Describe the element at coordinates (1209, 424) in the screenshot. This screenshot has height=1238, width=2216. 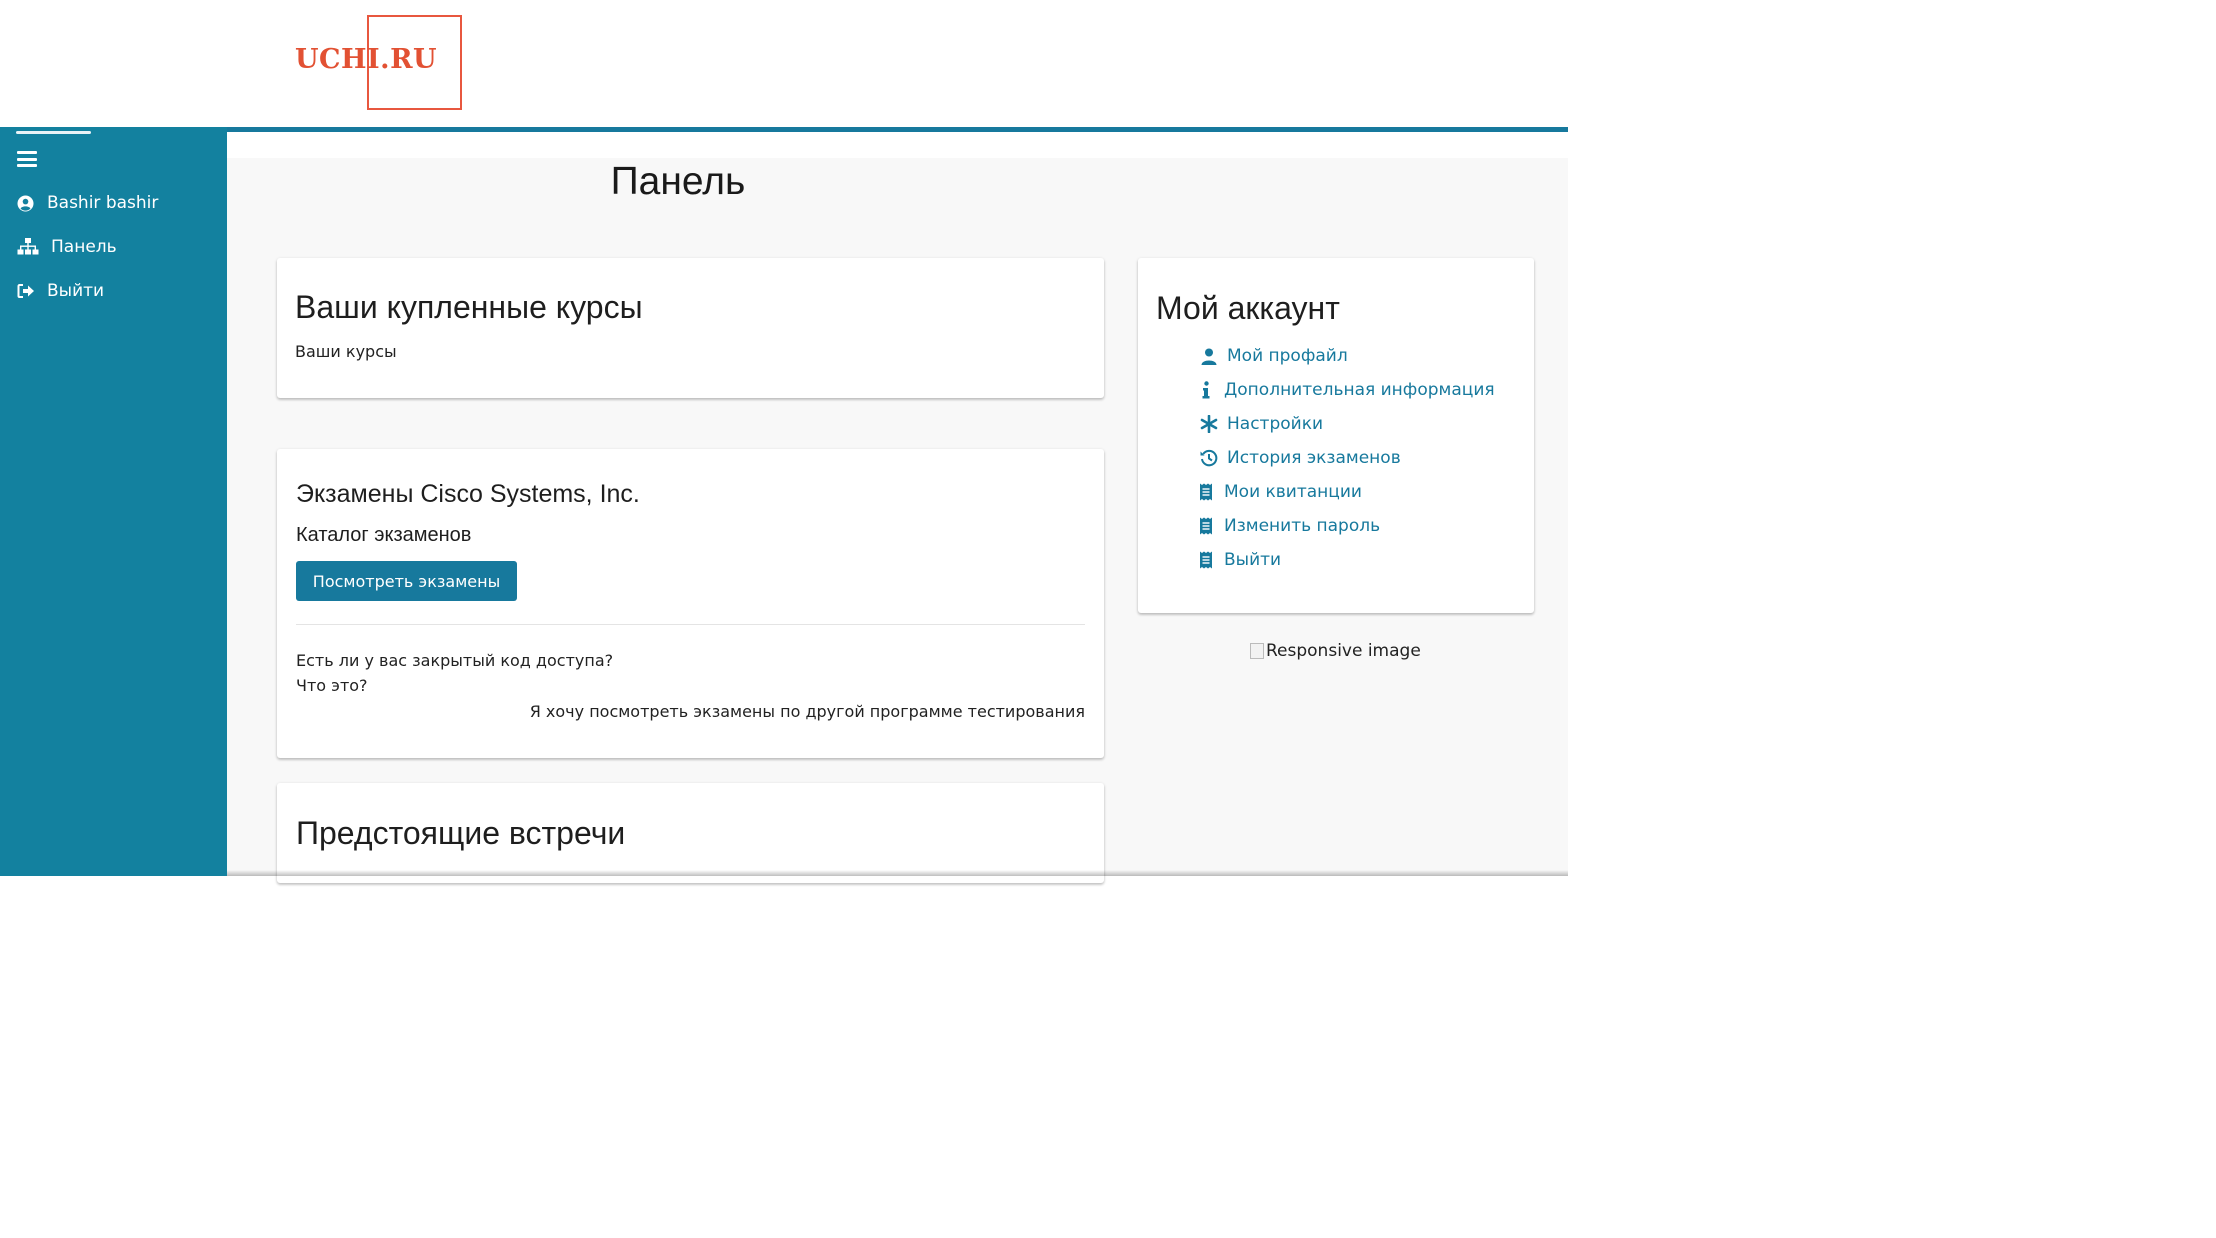
I see `asterisk-icon` at that location.